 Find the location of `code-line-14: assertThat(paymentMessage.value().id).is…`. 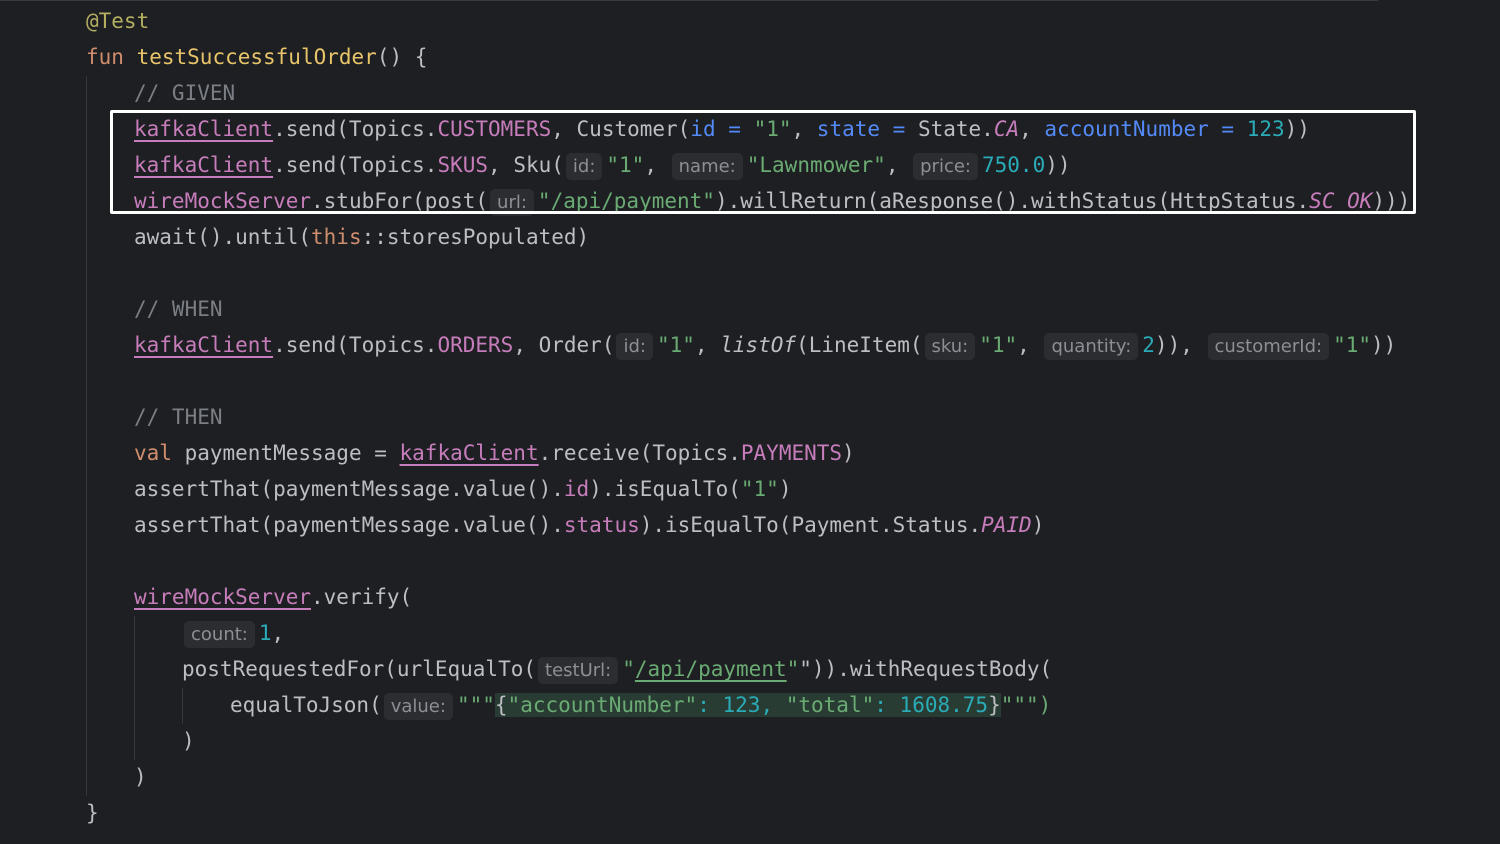

code-line-14: assertThat(paymentMessage.value().id).is… is located at coordinates (463, 489).